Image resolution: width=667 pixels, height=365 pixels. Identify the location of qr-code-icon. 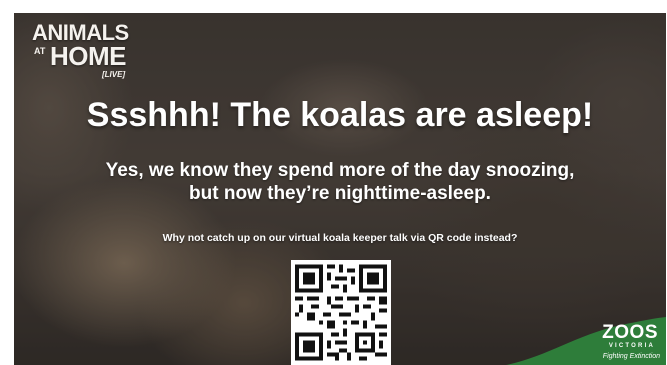
(341, 312).